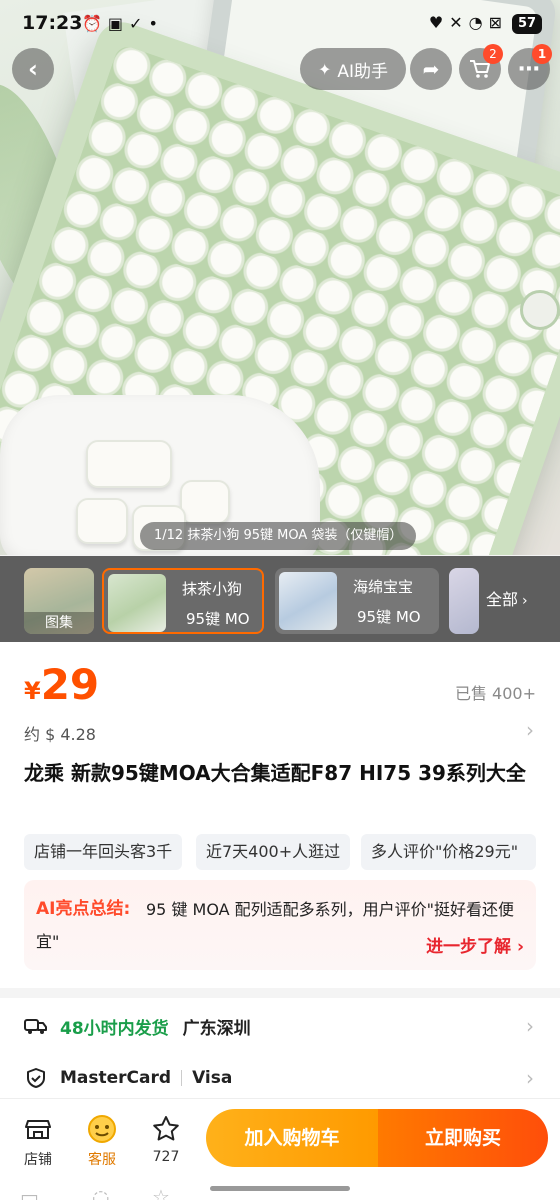  What do you see at coordinates (498, 22) in the screenshot?
I see `close-icon: ⊠` at bounding box center [498, 22].